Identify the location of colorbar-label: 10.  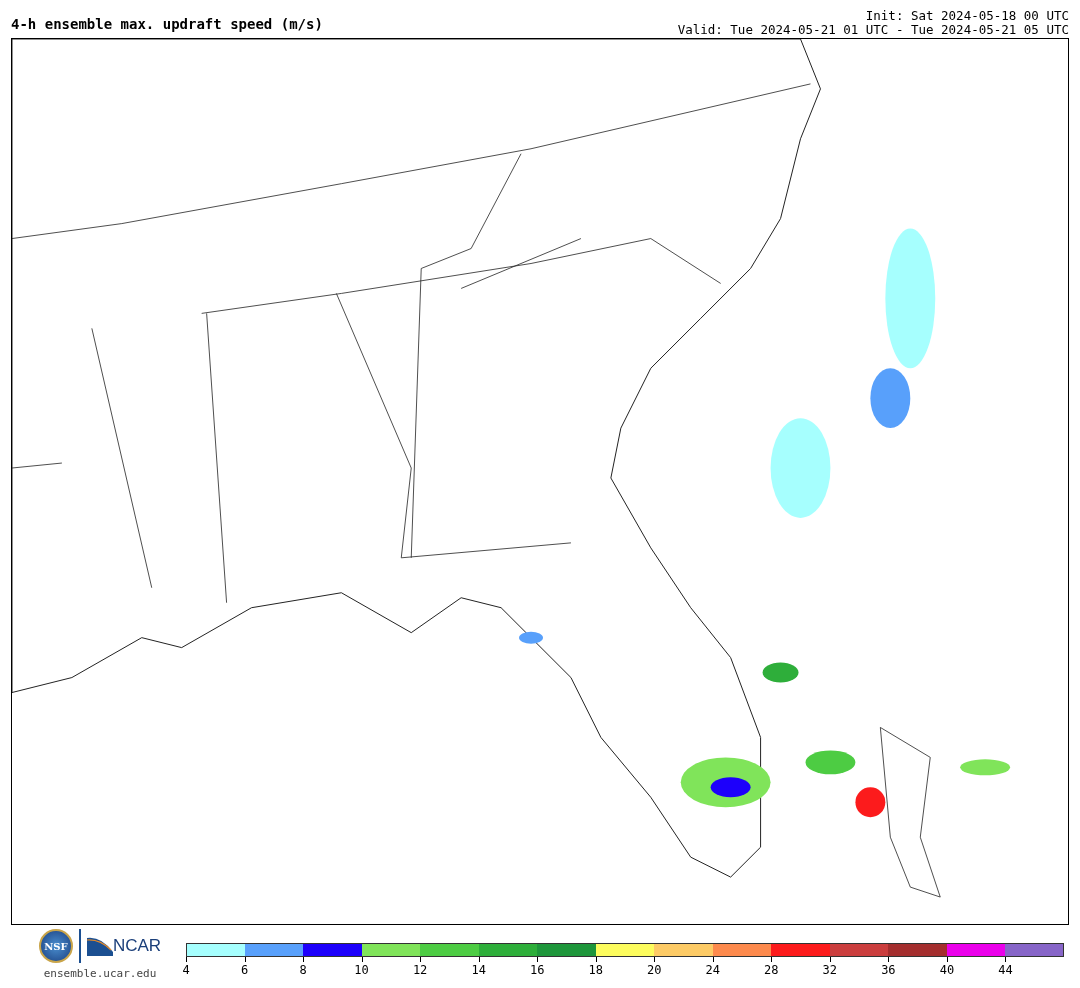
(361, 970).